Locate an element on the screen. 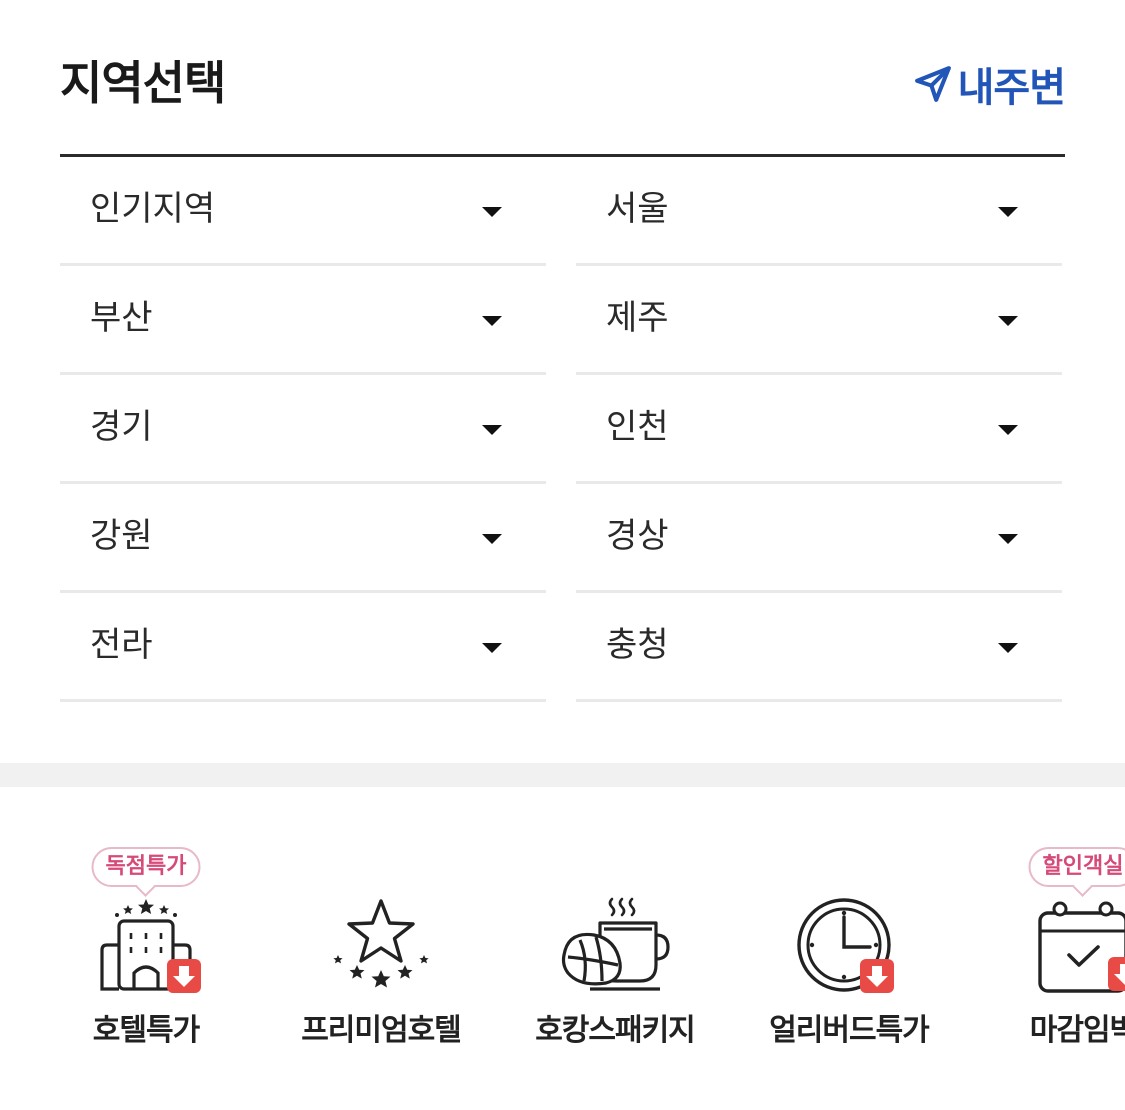 This screenshot has height=1110, width=1125. promo-badge: 할인객실 is located at coordinates (1076, 867).